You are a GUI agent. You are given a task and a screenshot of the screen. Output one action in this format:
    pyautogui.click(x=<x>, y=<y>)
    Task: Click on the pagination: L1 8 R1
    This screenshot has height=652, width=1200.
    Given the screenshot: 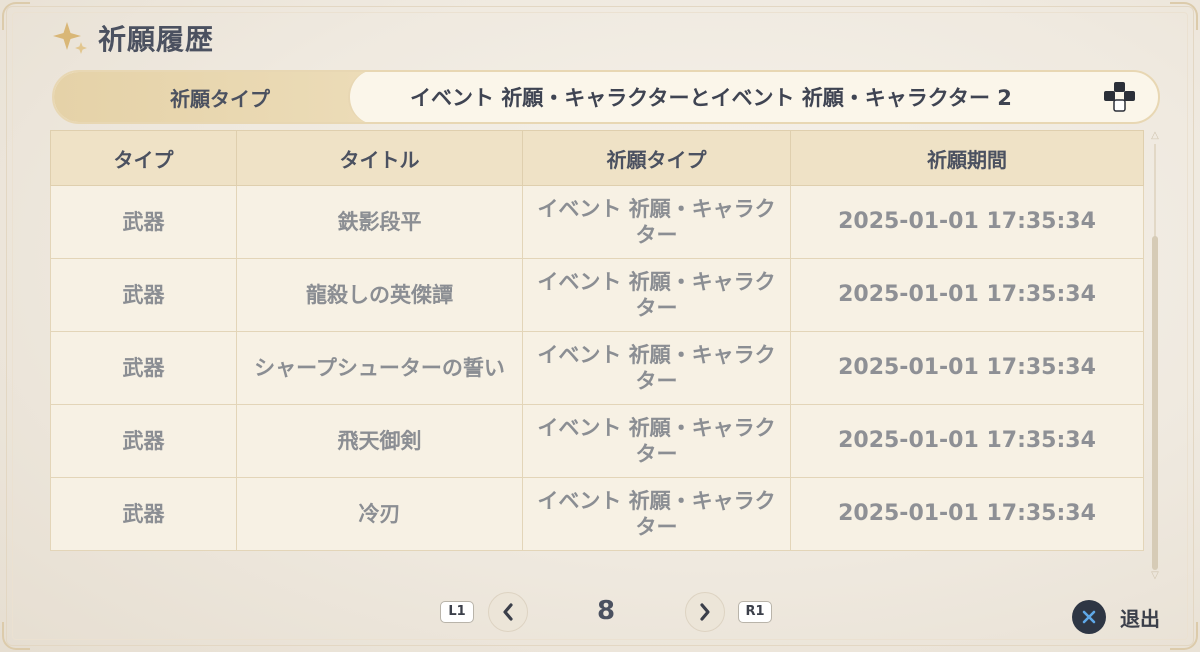 What is the action you would take?
    pyautogui.click(x=610, y=613)
    